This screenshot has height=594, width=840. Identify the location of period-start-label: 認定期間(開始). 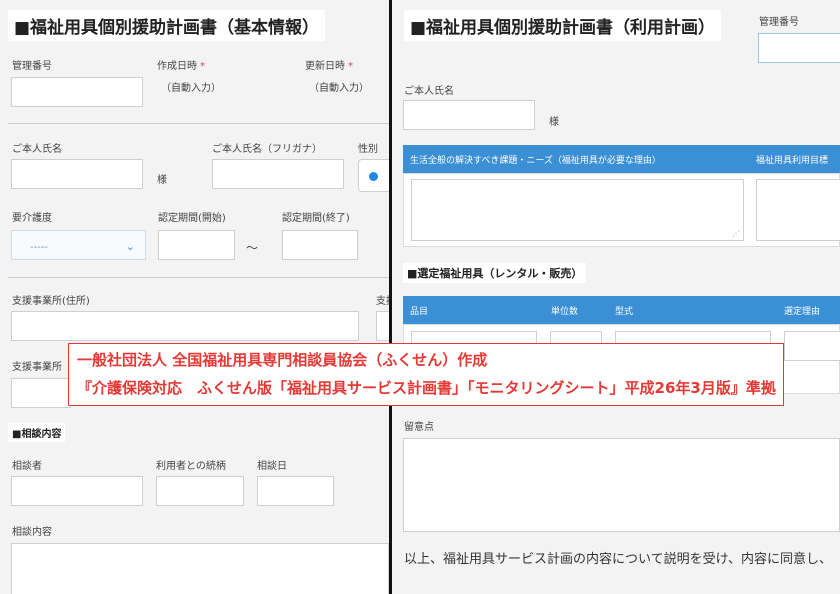
(192, 218).